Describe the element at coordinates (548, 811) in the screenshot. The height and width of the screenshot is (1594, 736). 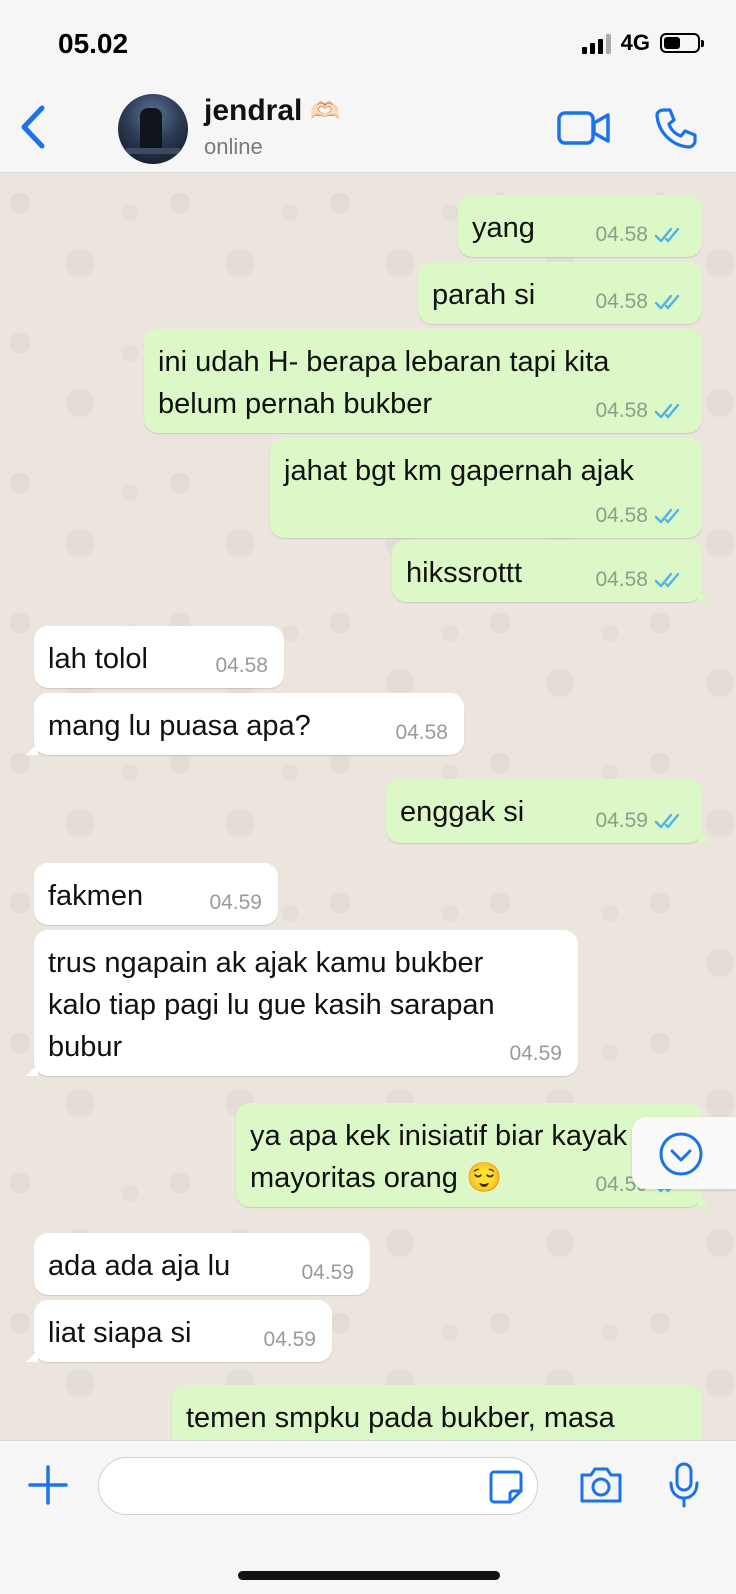
I see `outgoing-message: enggak si 04.59` at that location.